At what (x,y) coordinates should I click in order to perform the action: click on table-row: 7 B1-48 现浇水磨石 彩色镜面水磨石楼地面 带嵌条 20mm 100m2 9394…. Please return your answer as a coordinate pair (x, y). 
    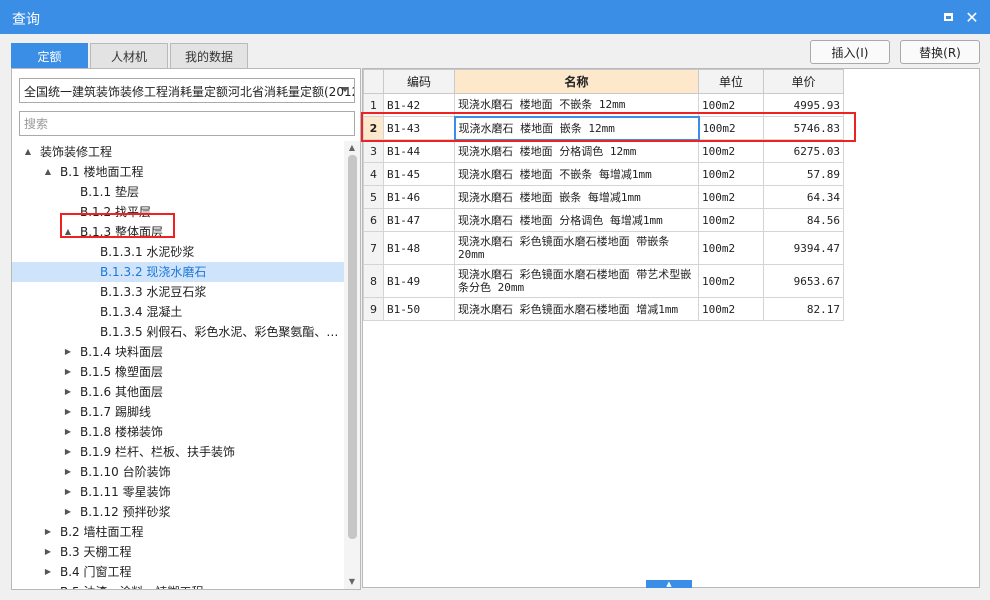
    Looking at the image, I should click on (603, 248).